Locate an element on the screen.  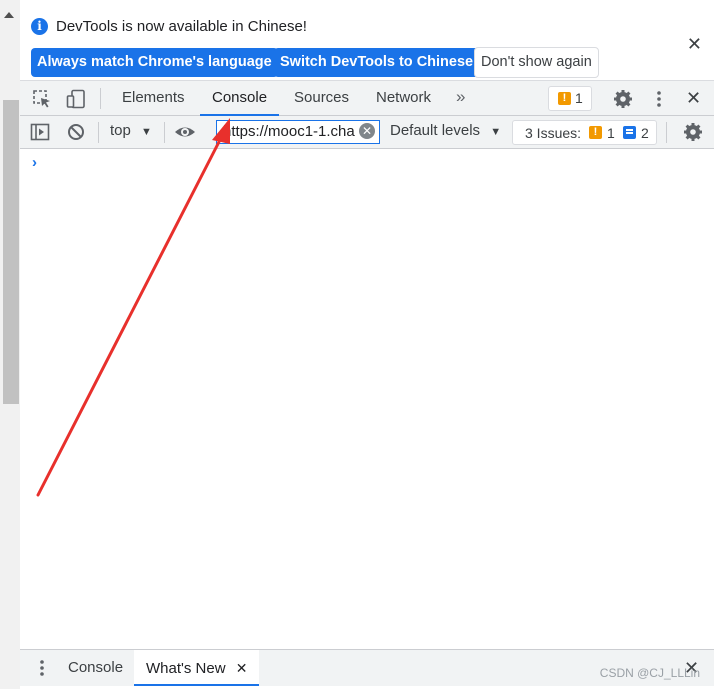
device-toolbar-icon is located at coordinates (76, 99).